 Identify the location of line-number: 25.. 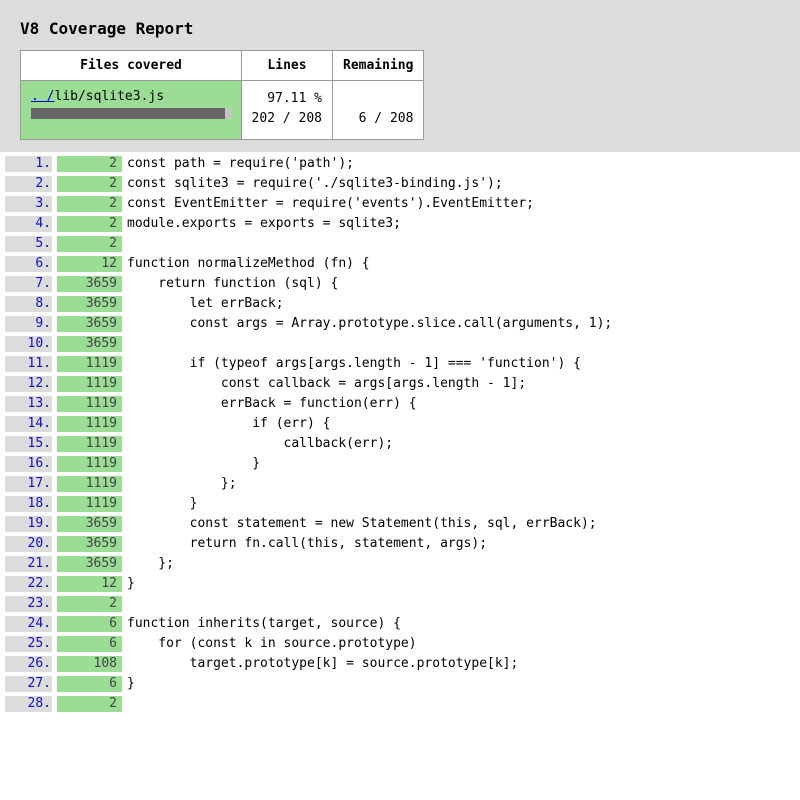
(28, 644).